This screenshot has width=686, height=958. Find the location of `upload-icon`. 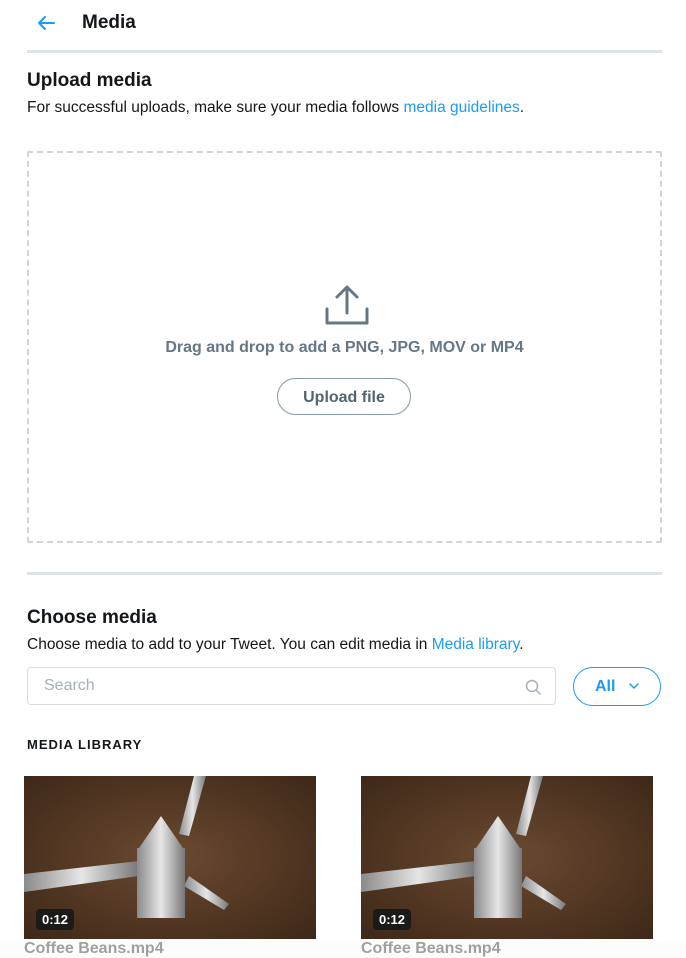

upload-icon is located at coordinates (347, 305).